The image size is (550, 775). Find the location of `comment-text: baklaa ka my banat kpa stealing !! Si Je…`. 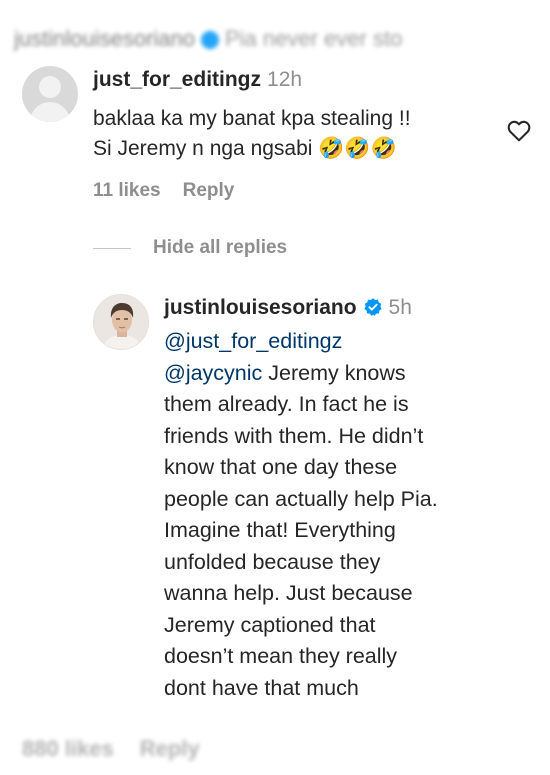

comment-text: baklaa ka my banat kpa stealing !! Si Je… is located at coordinates (298, 134).